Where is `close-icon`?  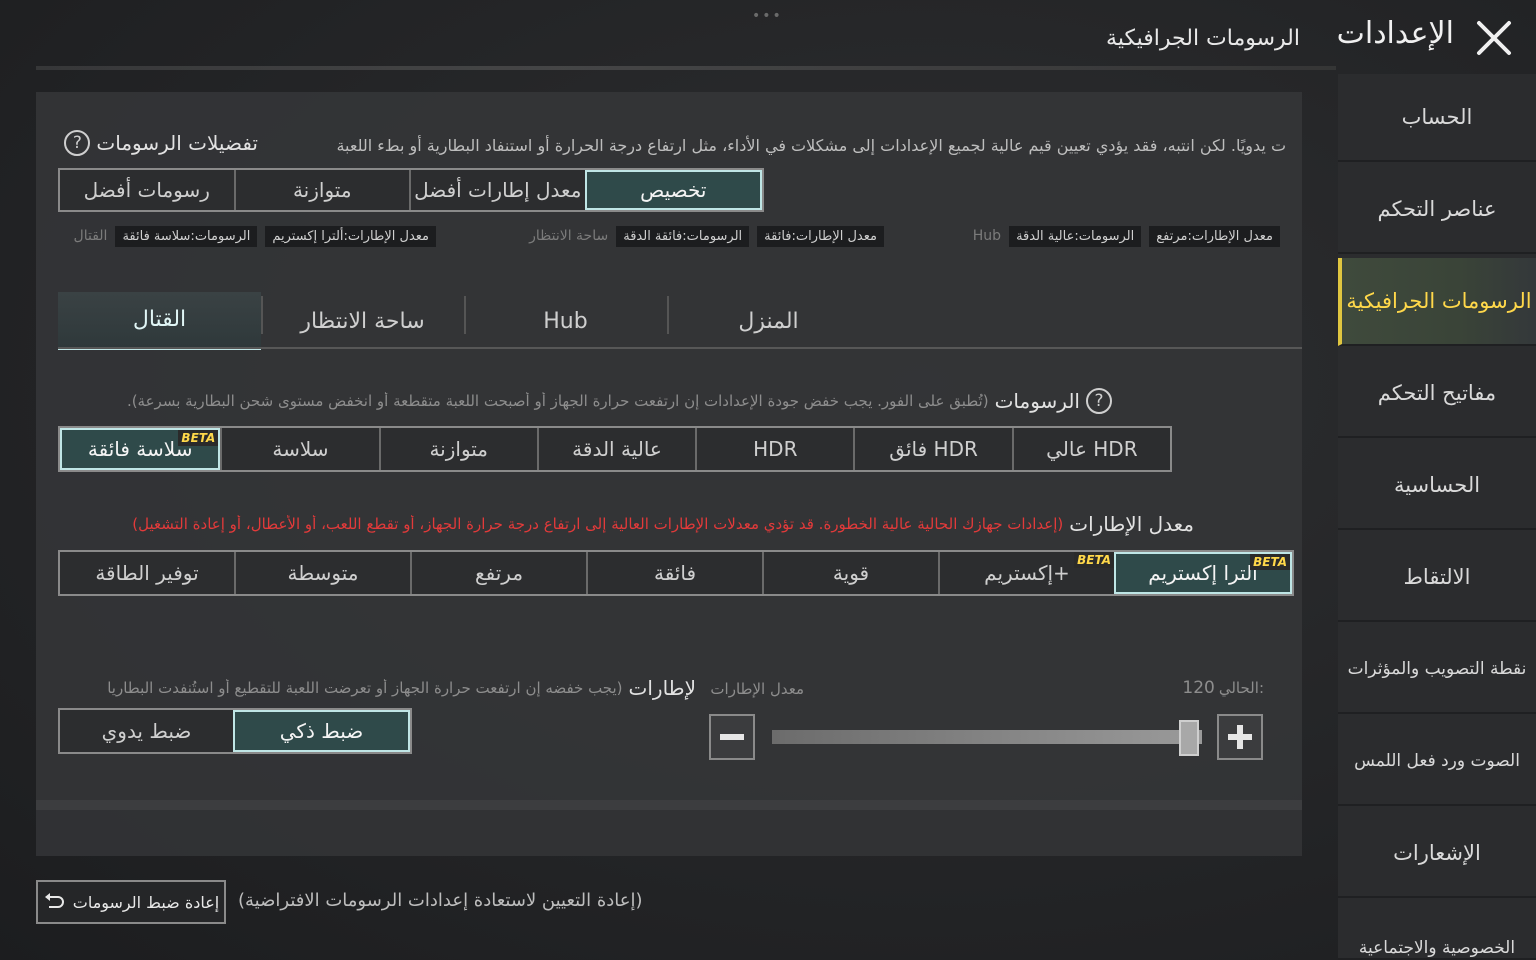 close-icon is located at coordinates (1494, 38).